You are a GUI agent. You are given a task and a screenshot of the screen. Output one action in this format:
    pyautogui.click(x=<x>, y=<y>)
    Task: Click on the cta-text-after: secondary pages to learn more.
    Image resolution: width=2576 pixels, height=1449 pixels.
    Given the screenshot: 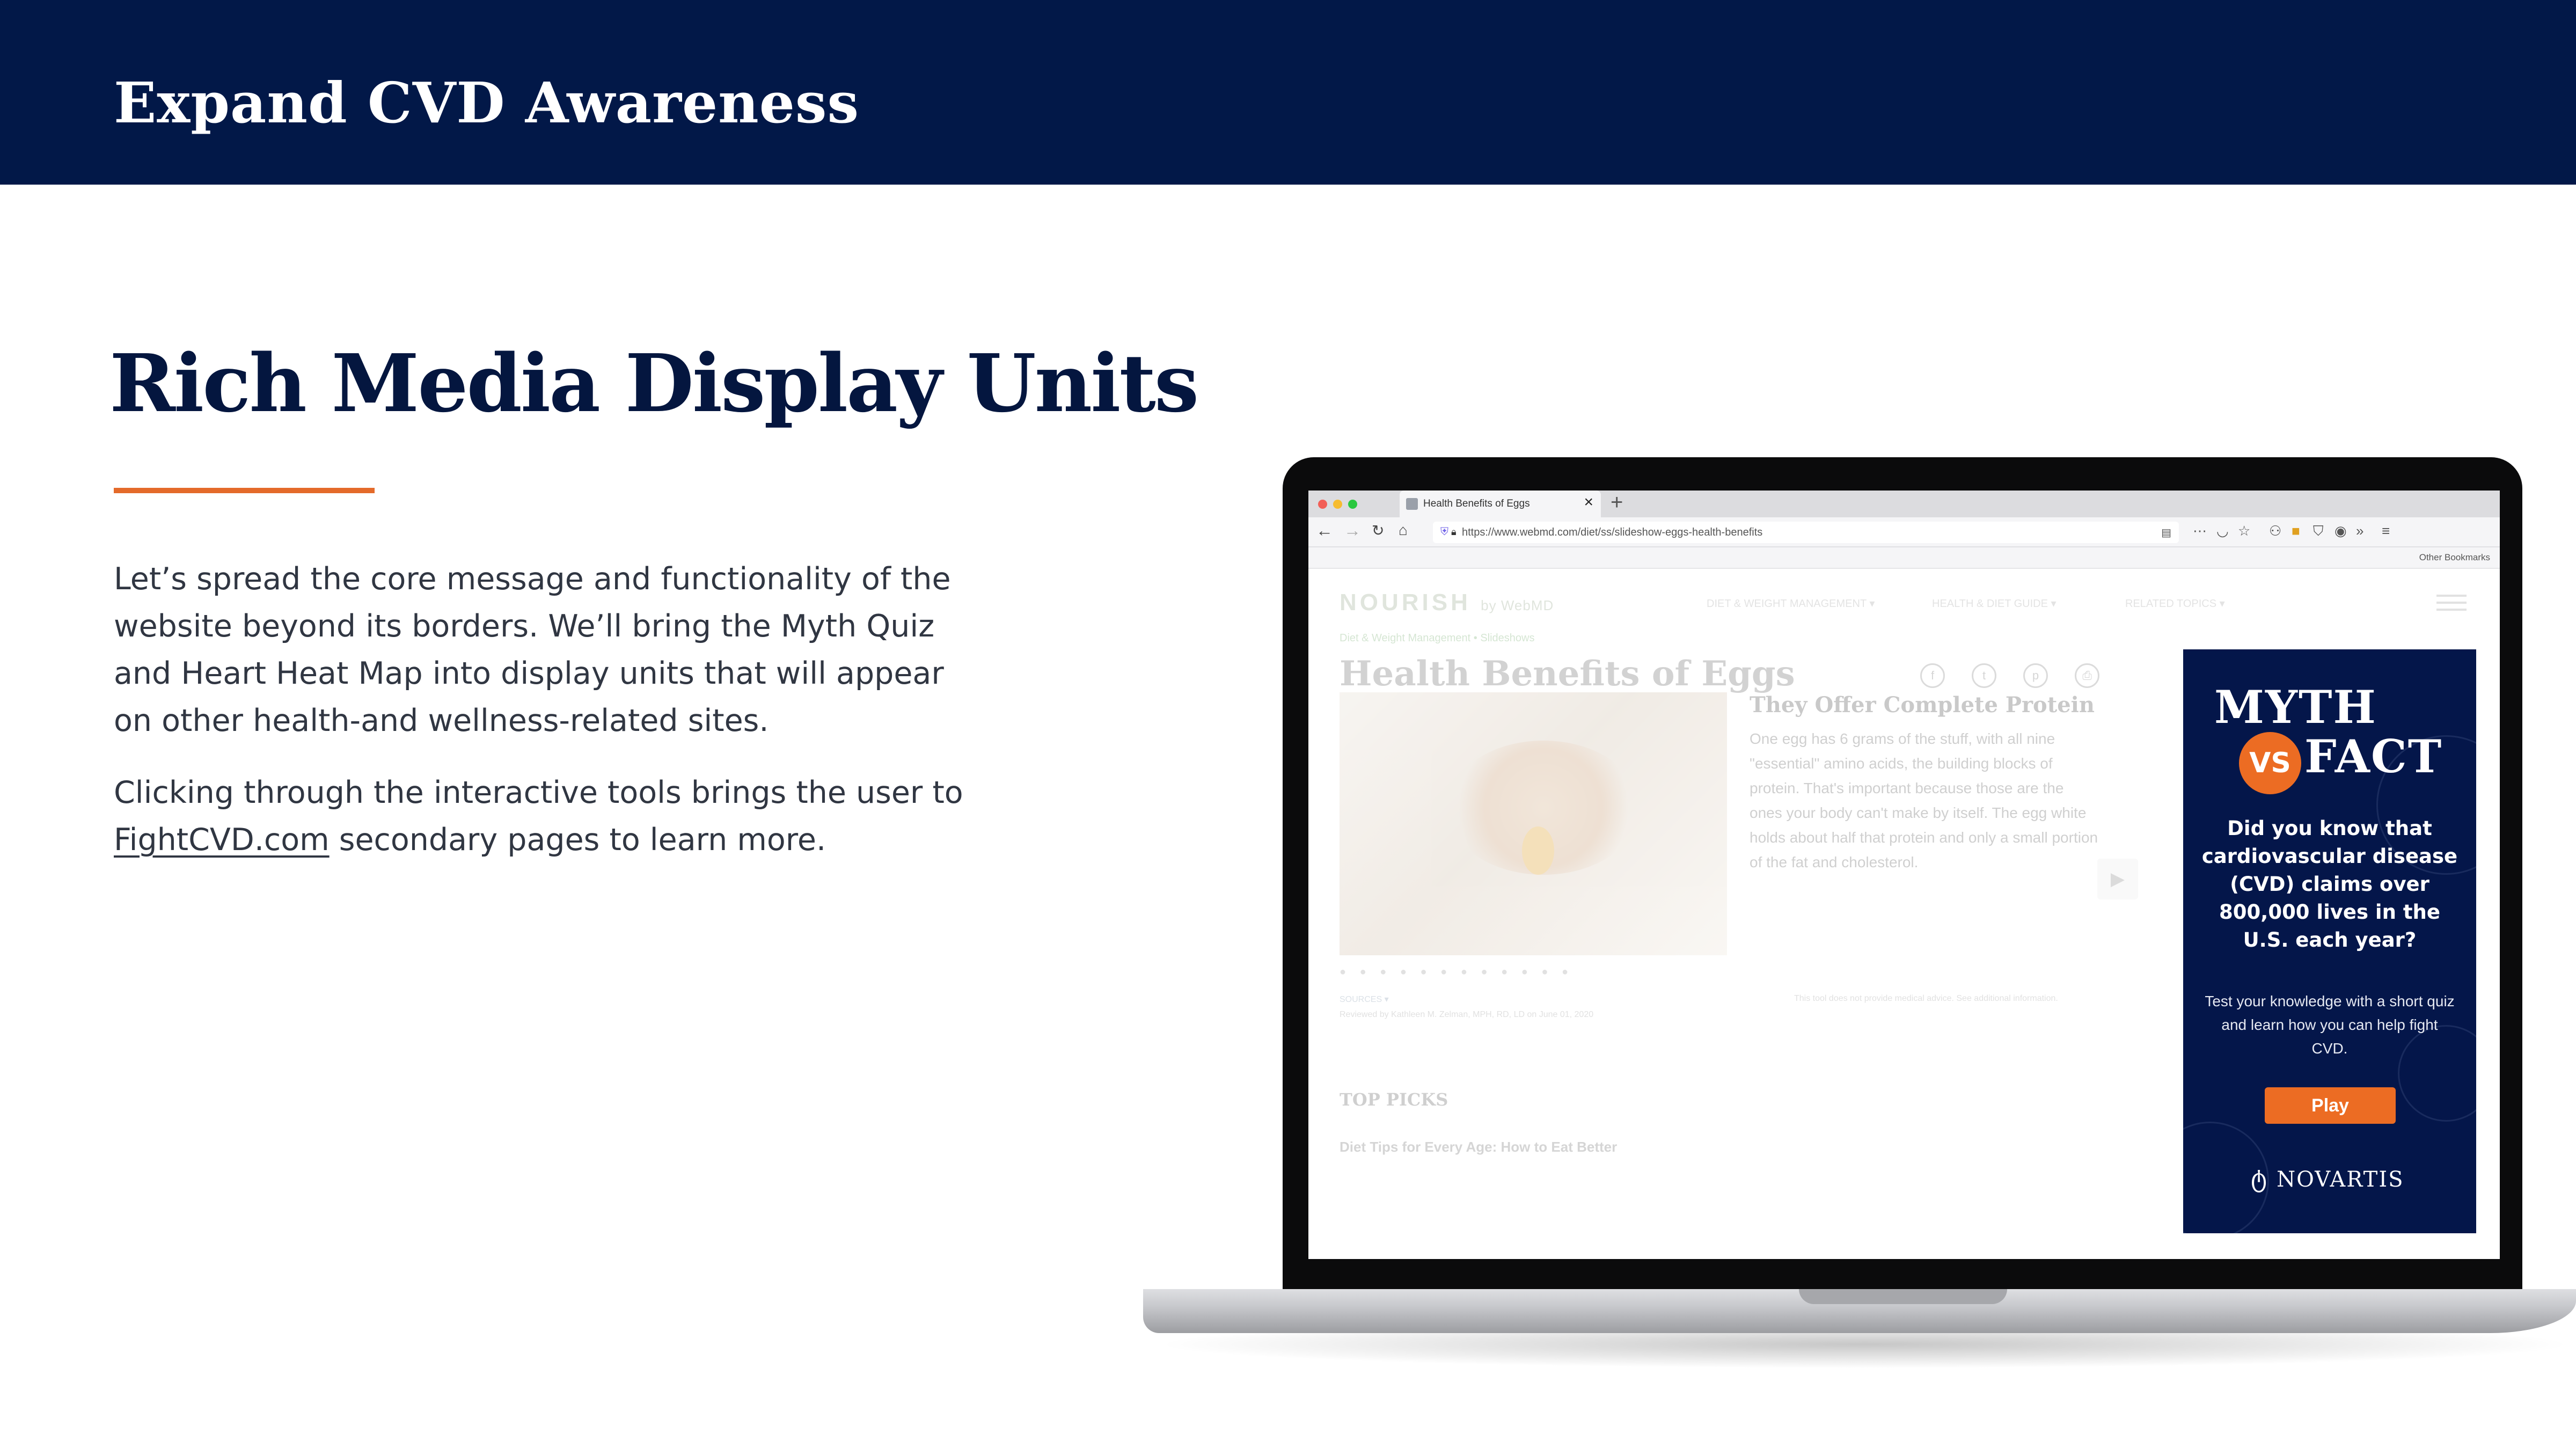 What is the action you would take?
    pyautogui.click(x=577, y=840)
    